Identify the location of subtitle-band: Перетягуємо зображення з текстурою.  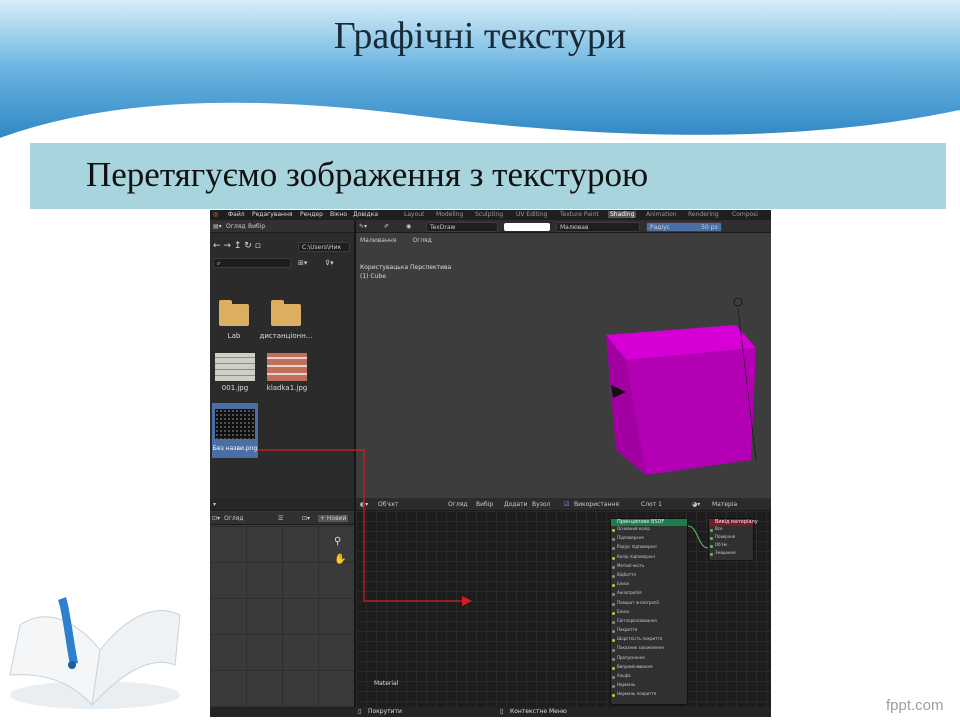
(488, 176).